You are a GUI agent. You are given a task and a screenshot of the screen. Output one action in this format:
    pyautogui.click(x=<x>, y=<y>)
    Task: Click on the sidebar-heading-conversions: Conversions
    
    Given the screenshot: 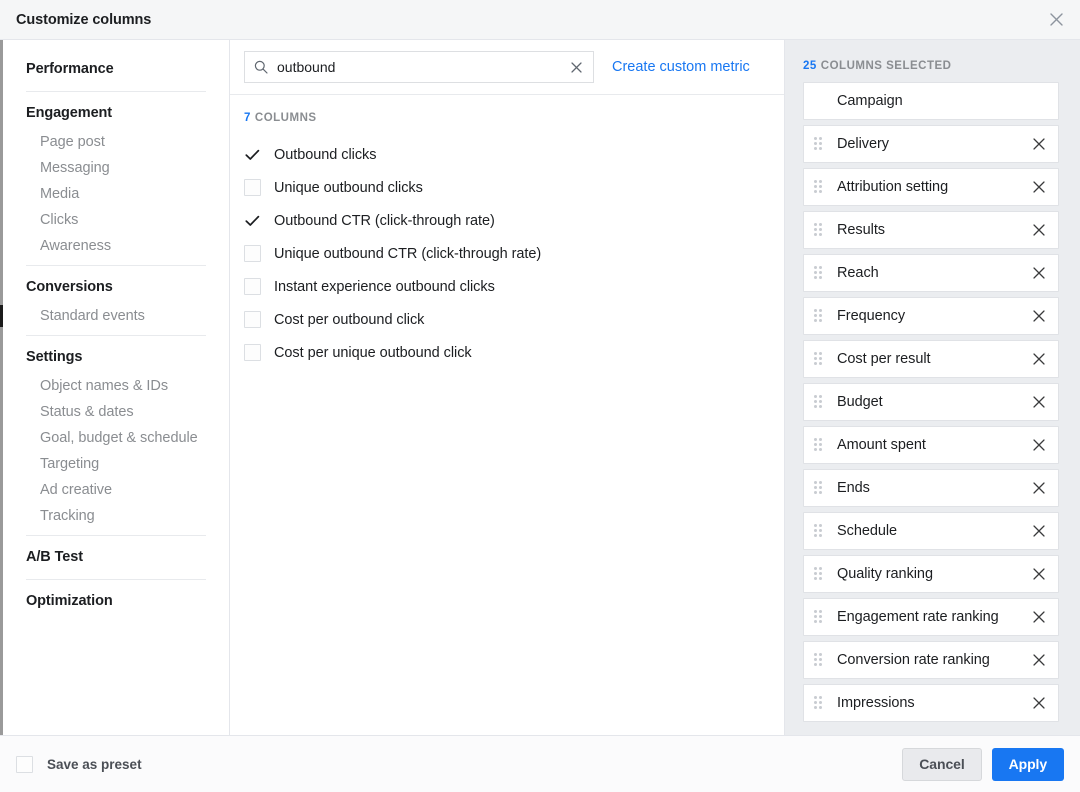 What is the action you would take?
    pyautogui.click(x=120, y=287)
    